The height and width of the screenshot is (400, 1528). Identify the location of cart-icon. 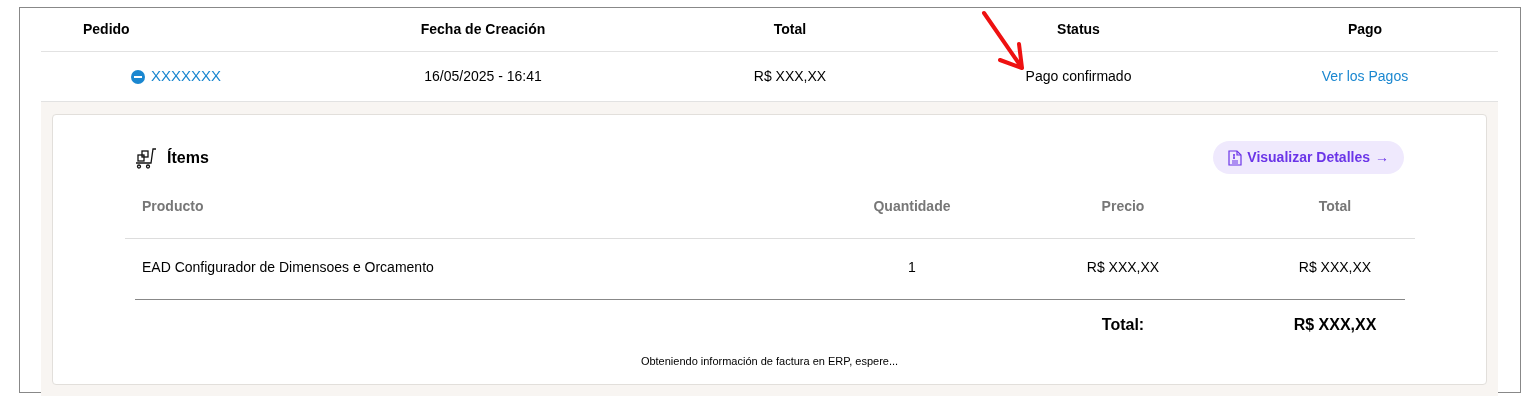
(146, 157).